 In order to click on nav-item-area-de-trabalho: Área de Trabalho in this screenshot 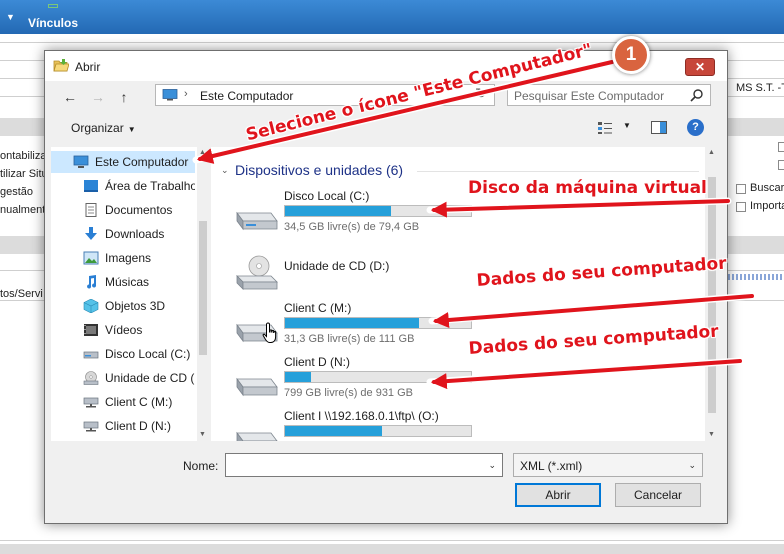, I will do `click(123, 186)`.